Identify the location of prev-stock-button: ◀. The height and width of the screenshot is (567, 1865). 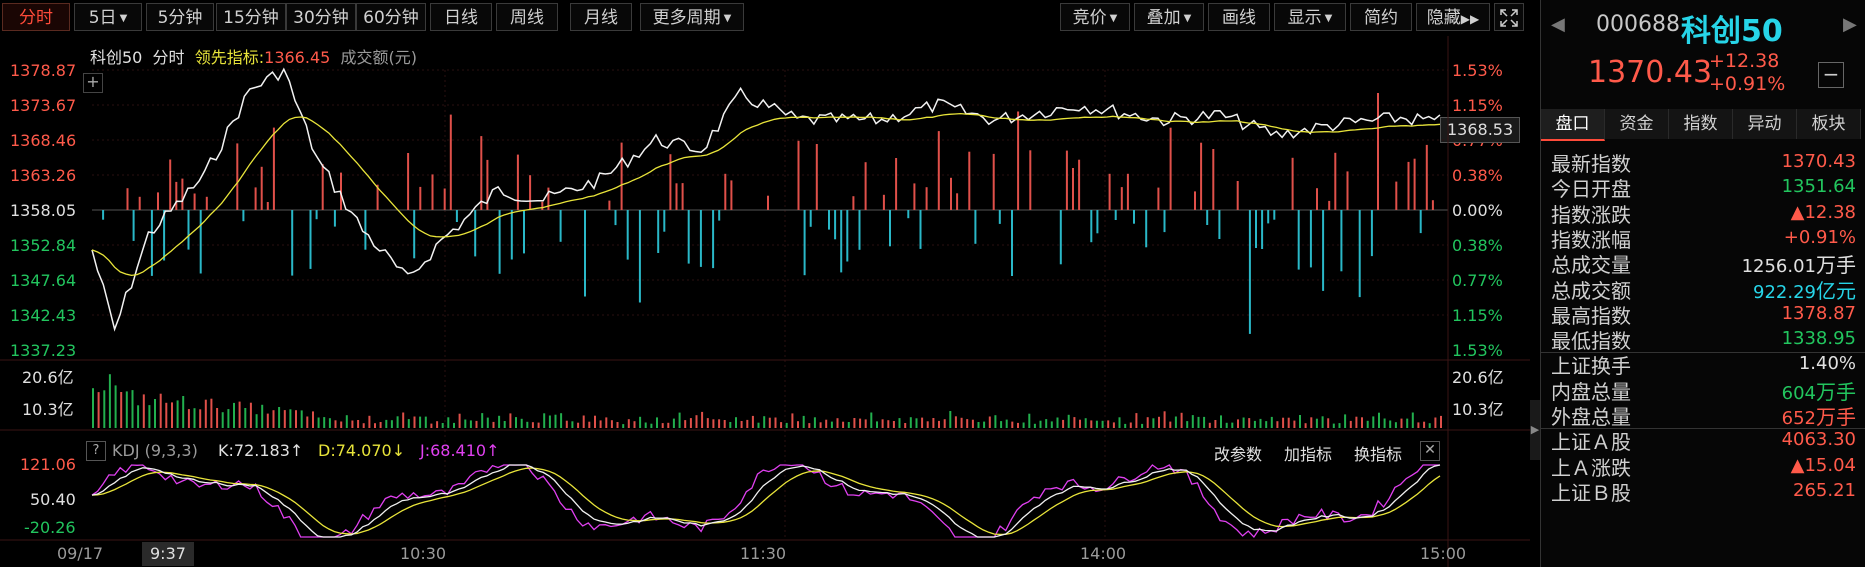
(1558, 24).